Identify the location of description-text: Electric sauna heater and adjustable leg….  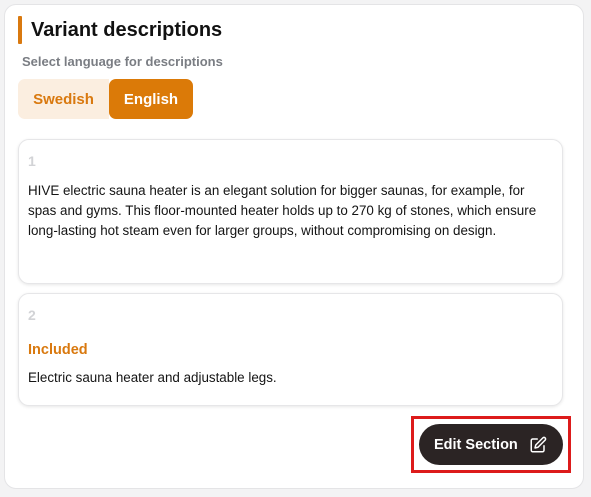
(152, 377).